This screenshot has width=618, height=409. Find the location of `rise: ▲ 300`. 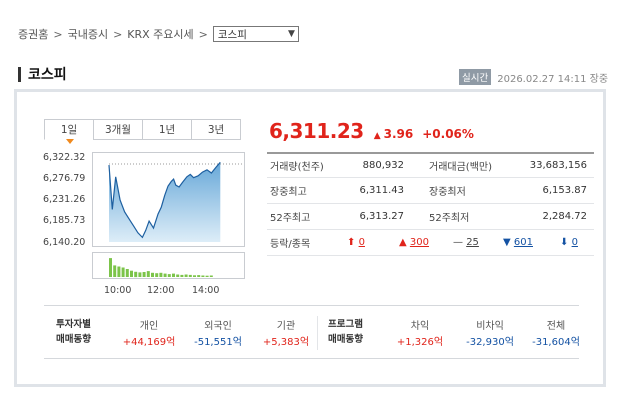

rise: ▲ 300 is located at coordinates (414, 242).